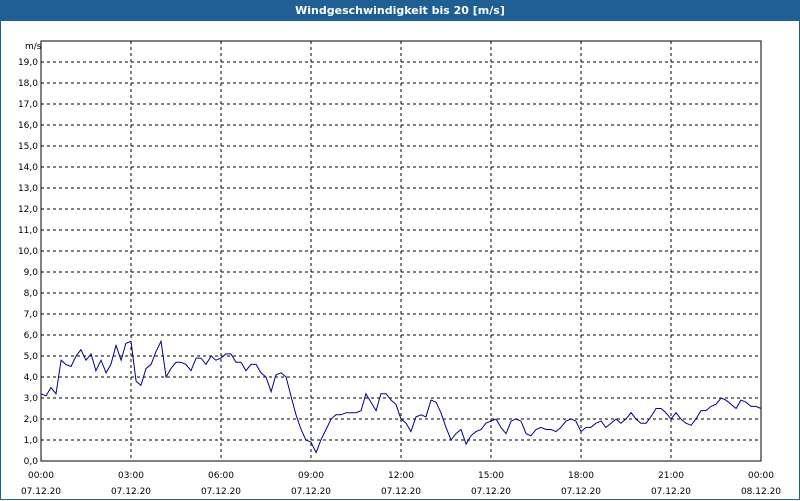  I want to click on y-tick-label: 1,0, so click(31, 441).